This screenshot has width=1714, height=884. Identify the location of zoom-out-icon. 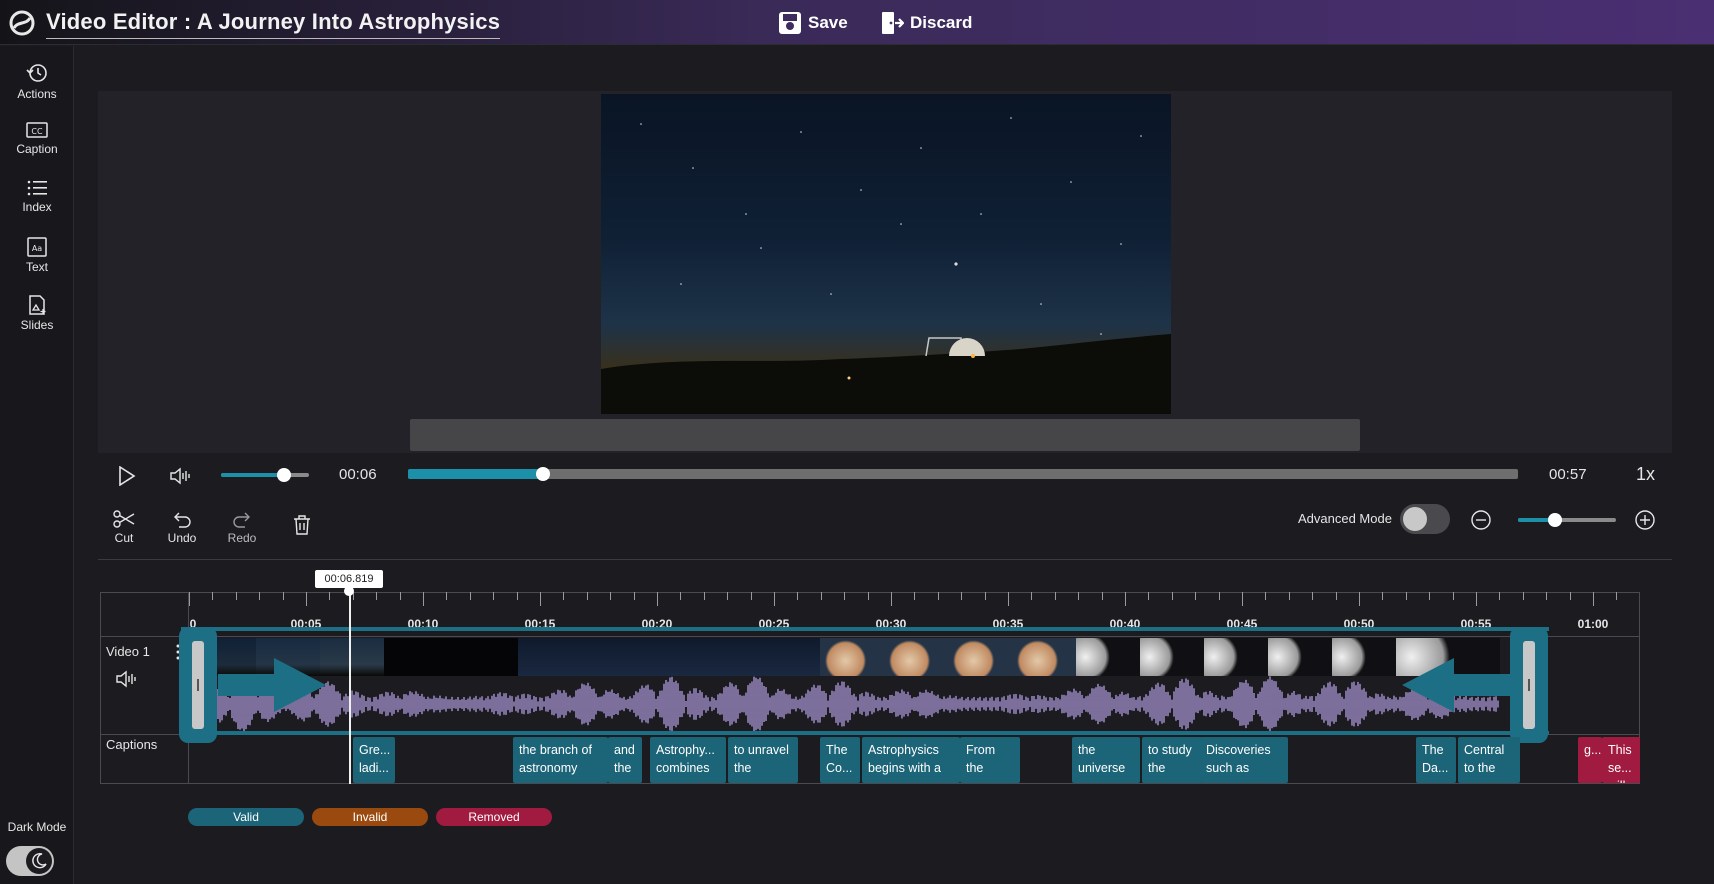
(1481, 520).